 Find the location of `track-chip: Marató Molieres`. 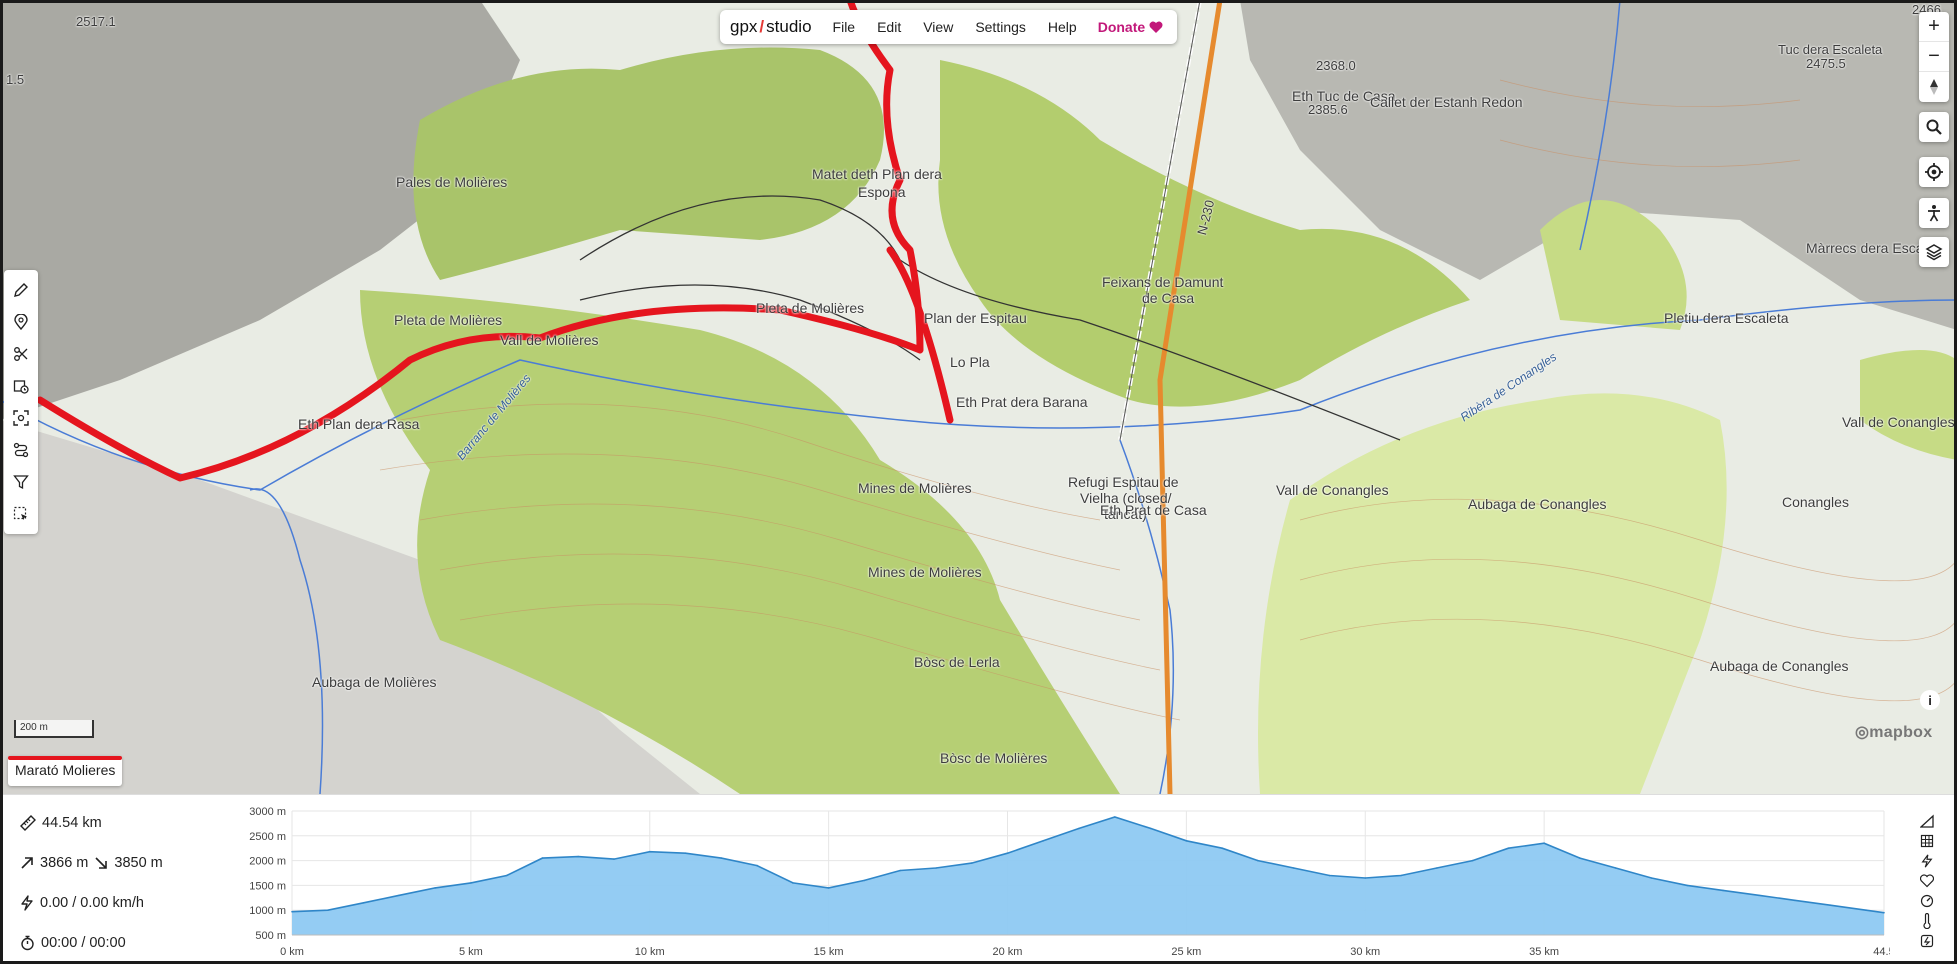

track-chip: Marató Molieres is located at coordinates (65, 771).